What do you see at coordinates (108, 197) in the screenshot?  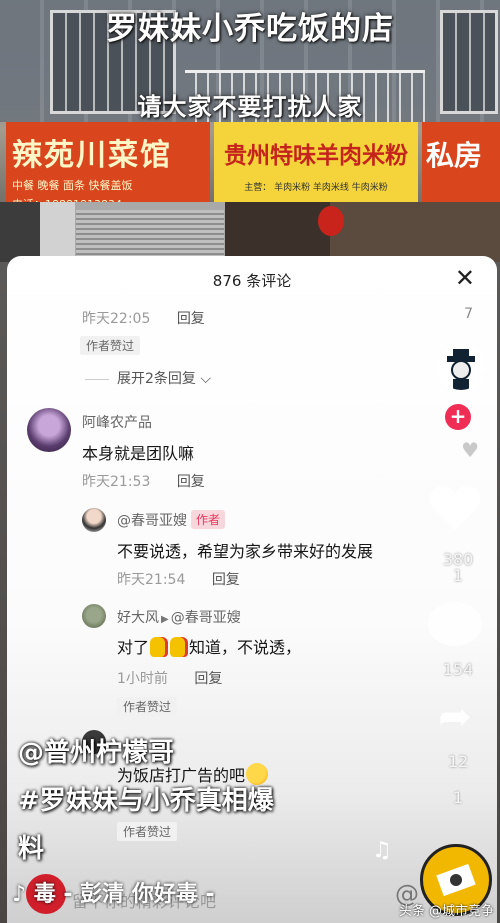 I see `shop-sign-left-phone: 电话：18881813834` at bounding box center [108, 197].